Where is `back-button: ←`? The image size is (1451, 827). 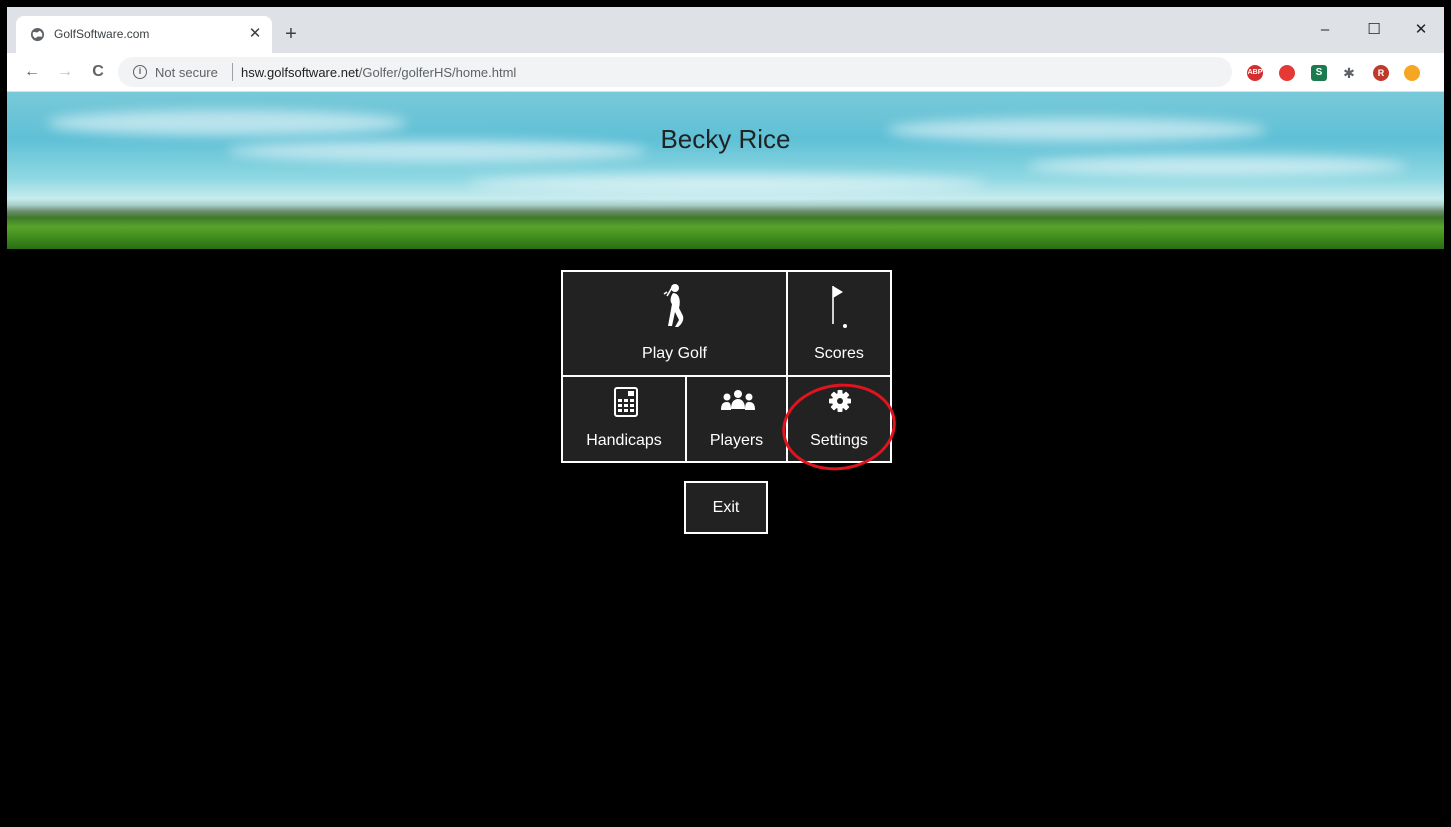
back-button: ← is located at coordinates (32, 72).